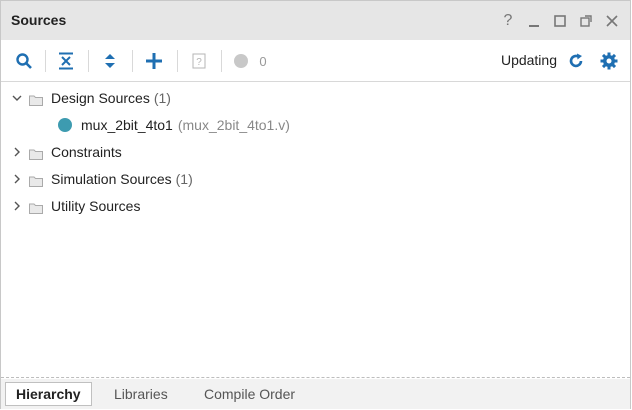  I want to click on minimize-icon, so click(534, 21).